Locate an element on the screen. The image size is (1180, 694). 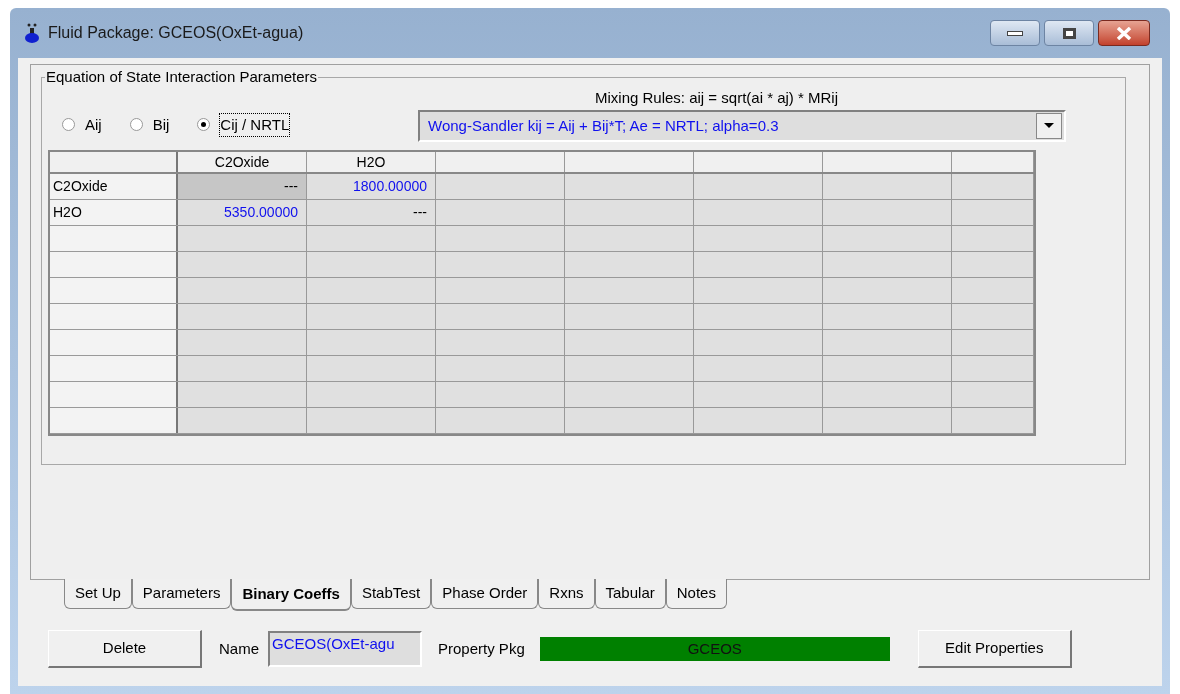
tab: Phase Order is located at coordinates (485, 594).